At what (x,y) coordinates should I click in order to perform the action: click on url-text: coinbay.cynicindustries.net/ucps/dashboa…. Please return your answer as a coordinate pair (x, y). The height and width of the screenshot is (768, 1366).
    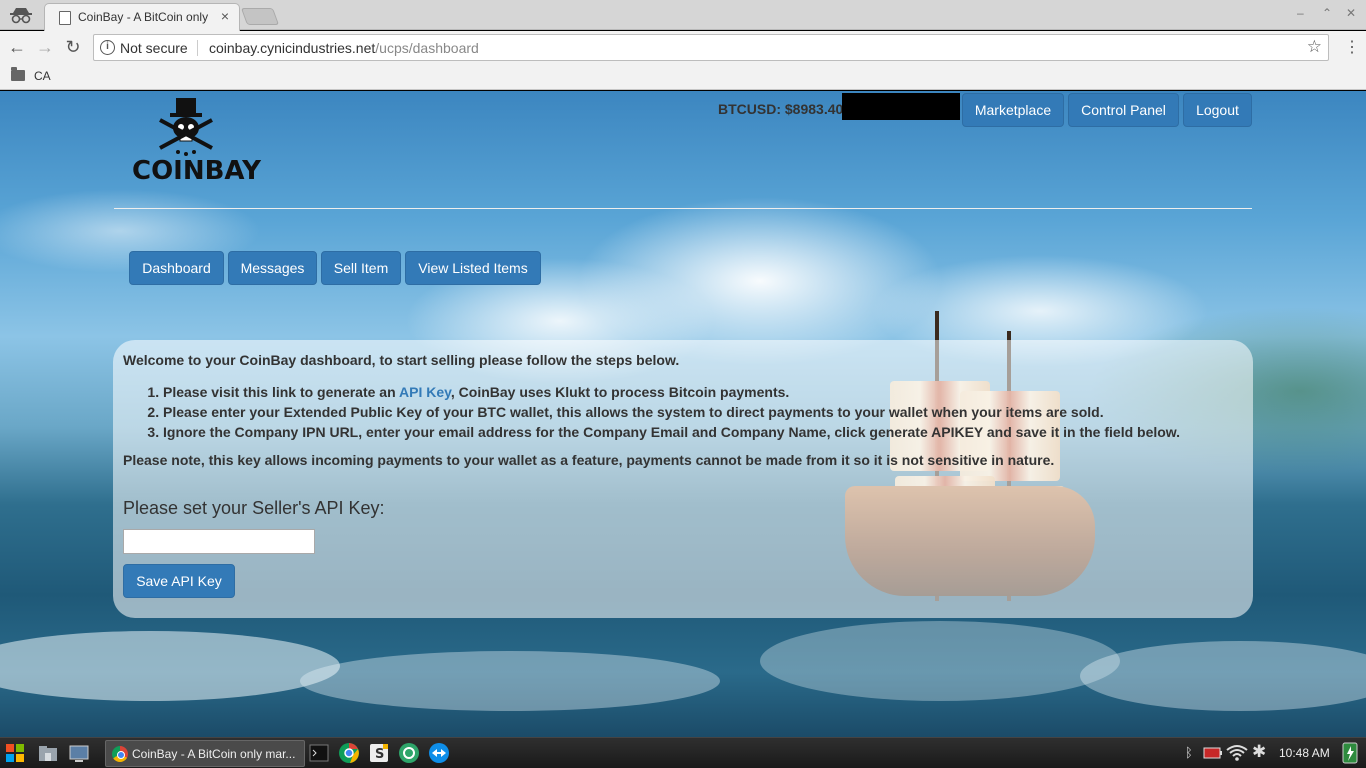
    Looking at the image, I should click on (344, 48).